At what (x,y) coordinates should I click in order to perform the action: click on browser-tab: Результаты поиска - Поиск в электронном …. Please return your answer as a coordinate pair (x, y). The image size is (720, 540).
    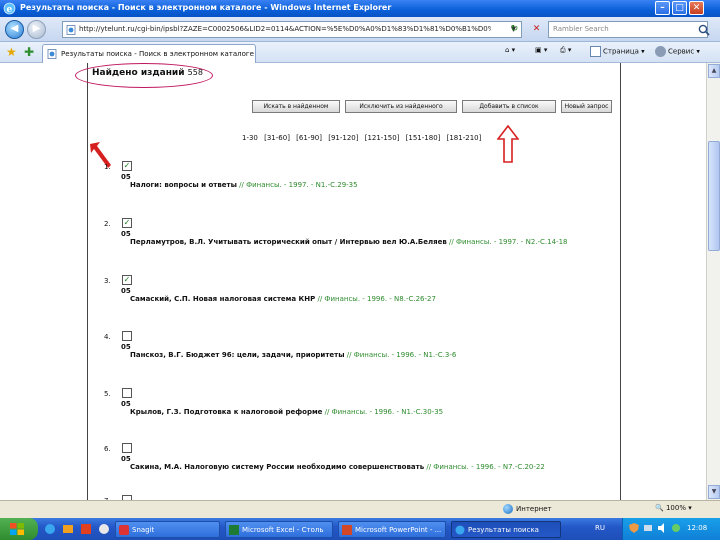
    Looking at the image, I should click on (149, 53).